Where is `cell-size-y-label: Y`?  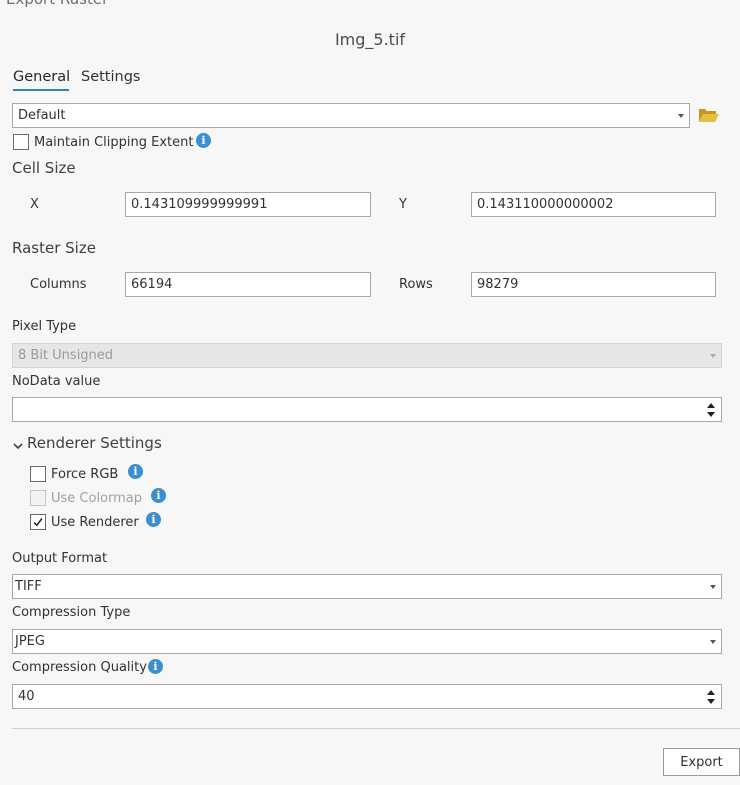 cell-size-y-label: Y is located at coordinates (403, 204).